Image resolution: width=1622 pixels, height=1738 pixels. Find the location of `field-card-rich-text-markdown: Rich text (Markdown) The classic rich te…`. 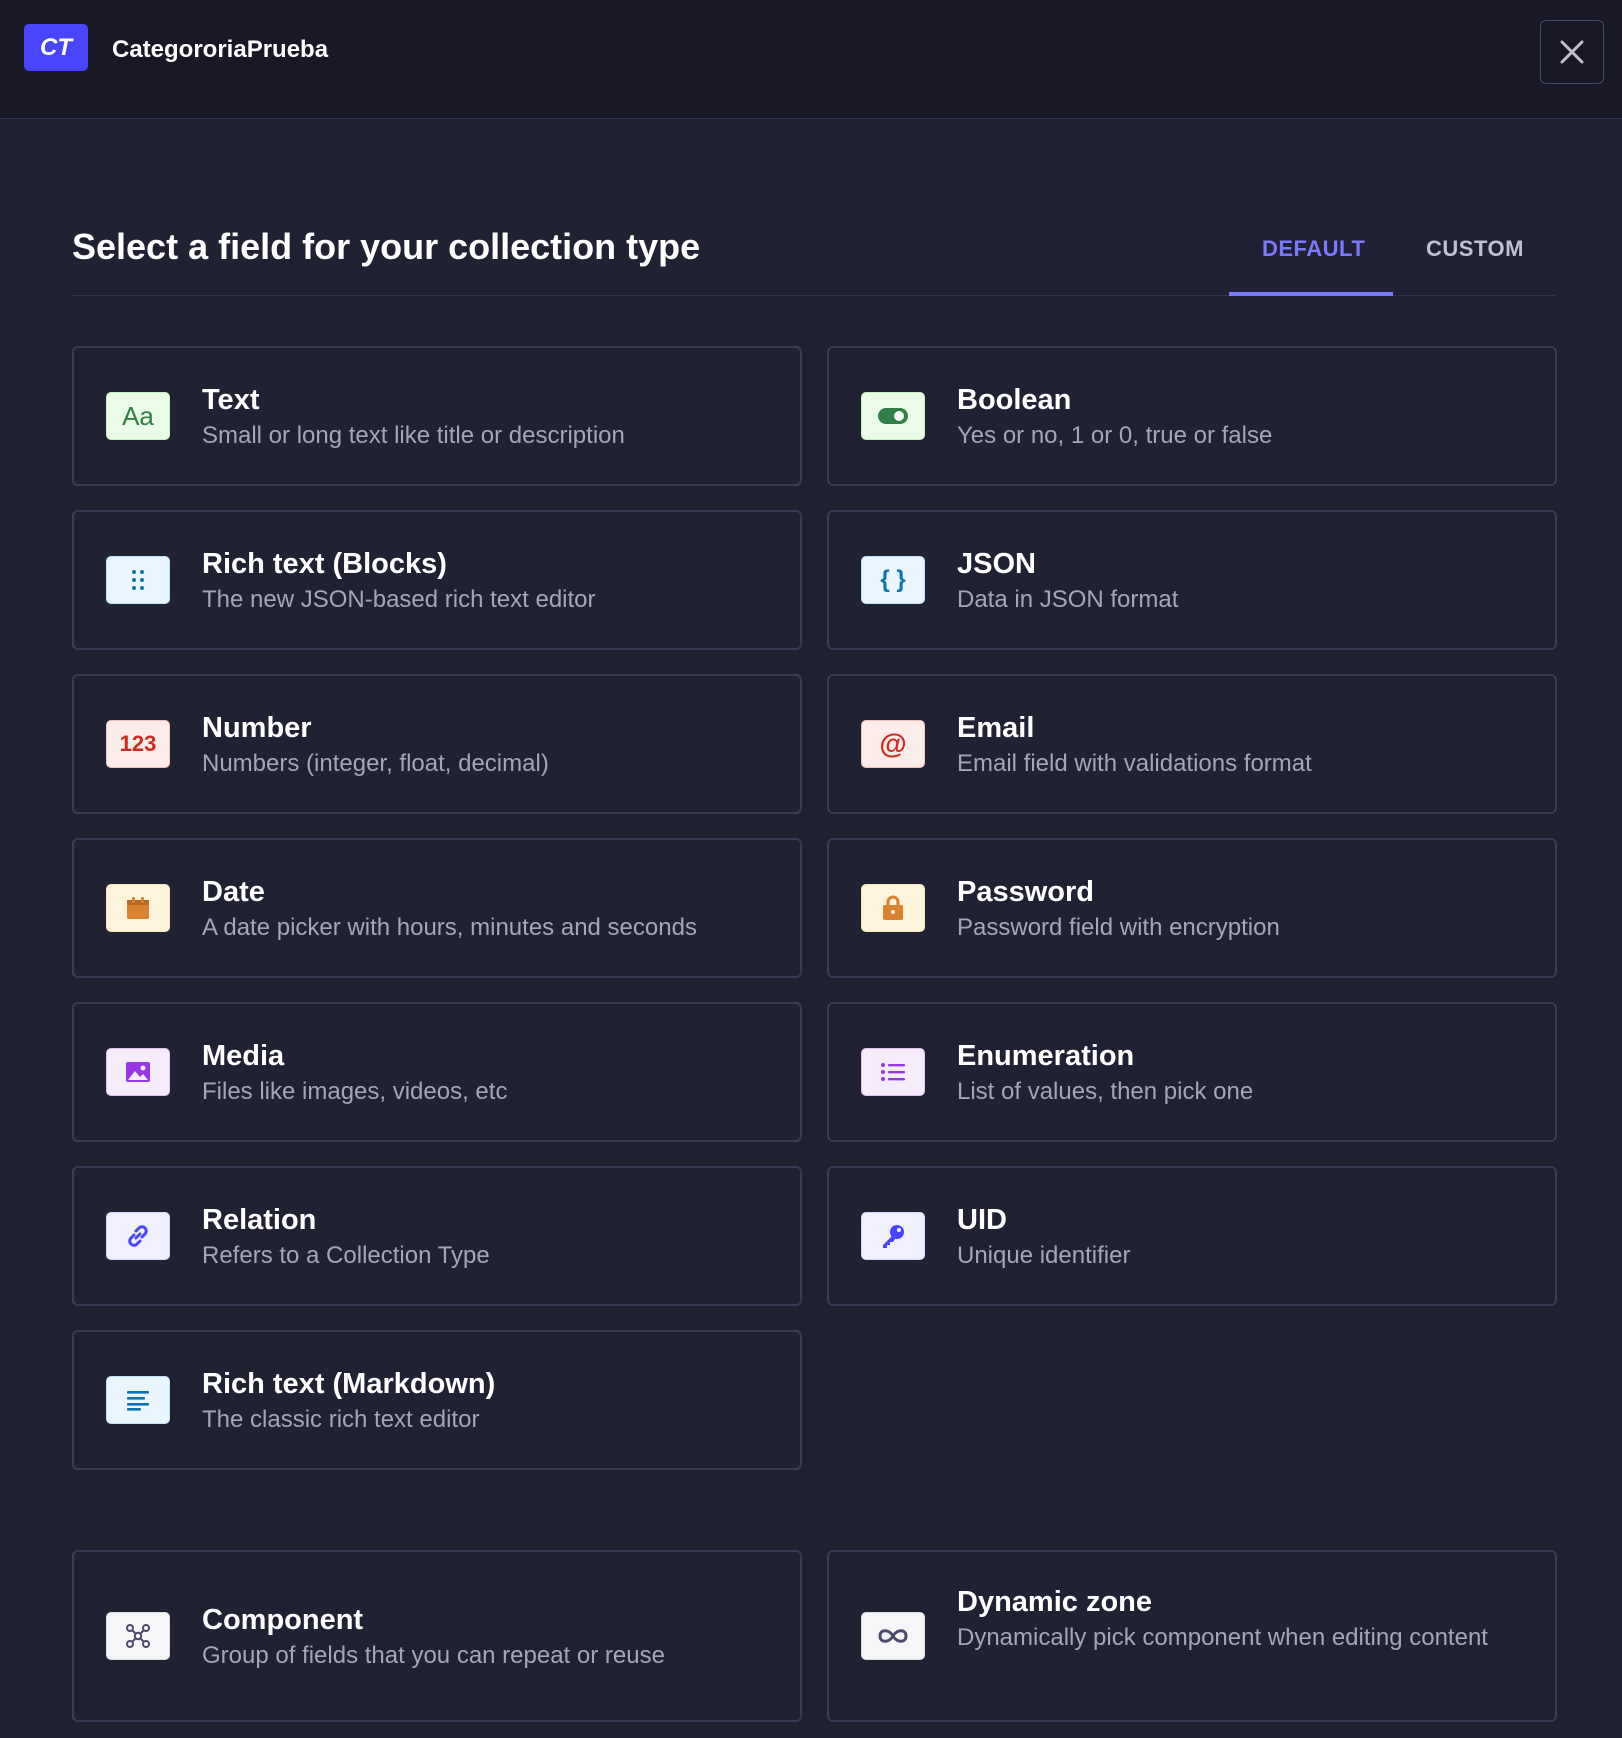

field-card-rich-text-markdown: Rich text (Markdown) The classic rich te… is located at coordinates (437, 1400).